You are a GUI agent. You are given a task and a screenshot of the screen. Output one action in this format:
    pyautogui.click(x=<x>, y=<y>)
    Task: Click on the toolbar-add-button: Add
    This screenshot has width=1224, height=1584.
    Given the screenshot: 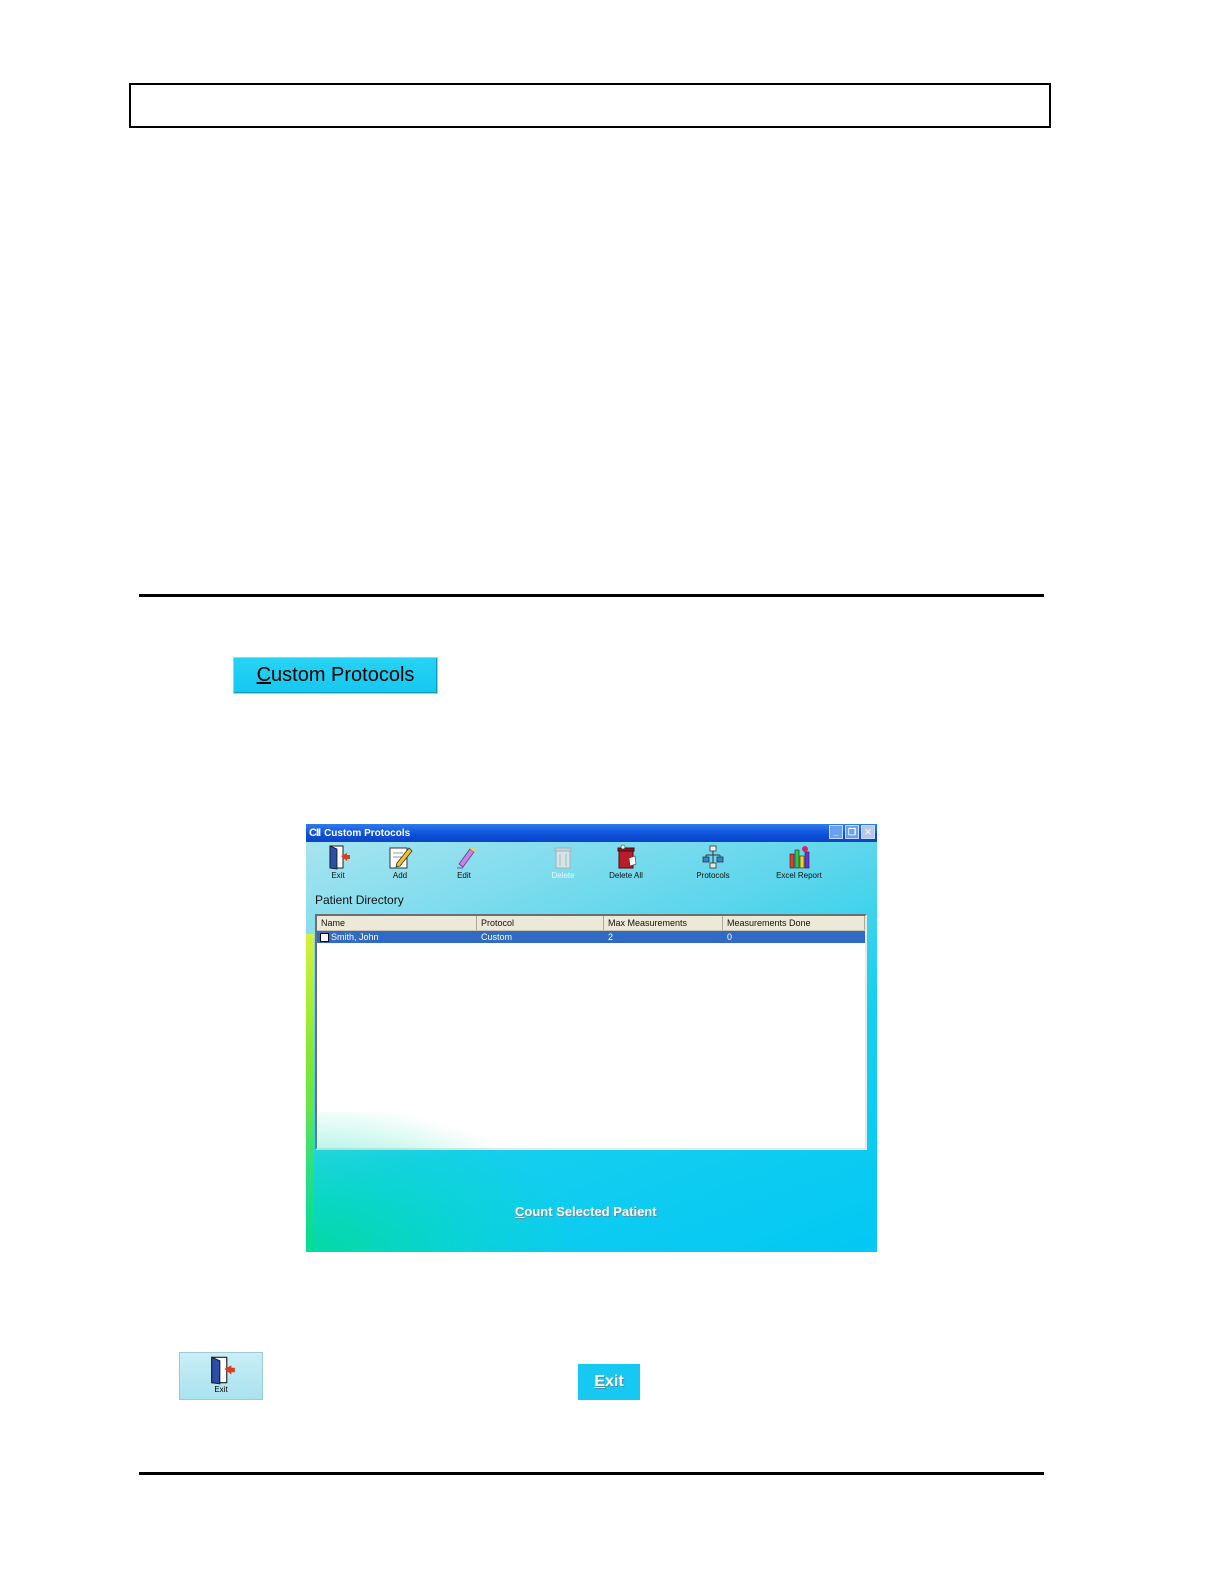 What is the action you would take?
    pyautogui.click(x=400, y=863)
    